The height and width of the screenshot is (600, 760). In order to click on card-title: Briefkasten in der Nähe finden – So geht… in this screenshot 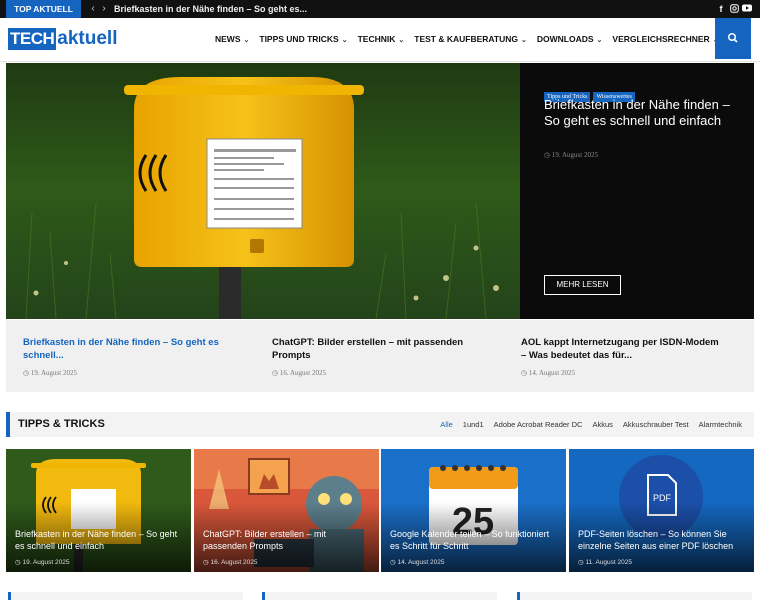, I will do `click(99, 540)`.